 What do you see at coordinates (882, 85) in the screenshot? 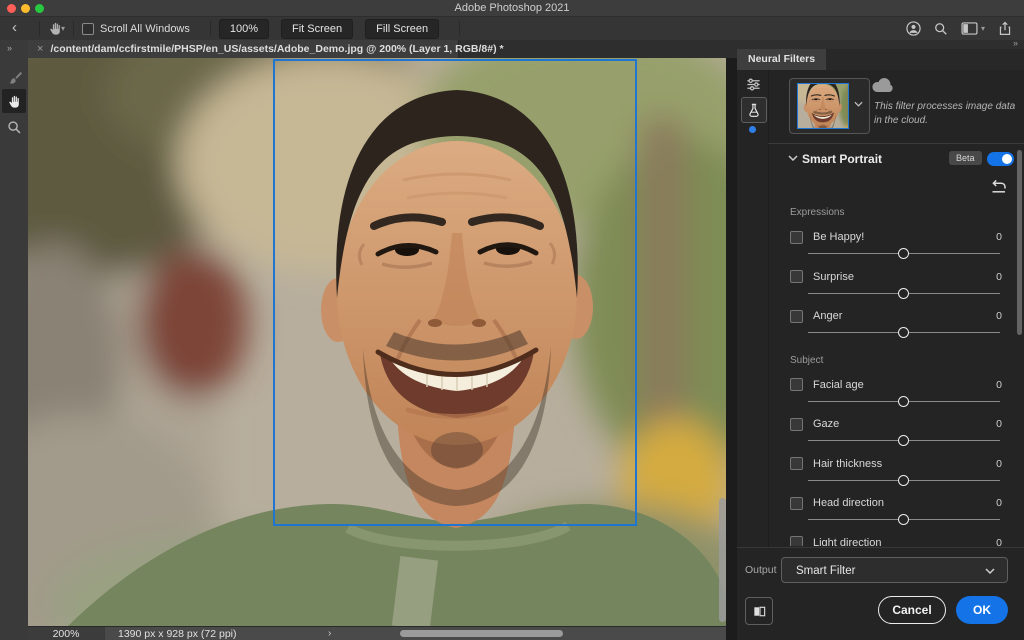
I see `cloud-icon` at bounding box center [882, 85].